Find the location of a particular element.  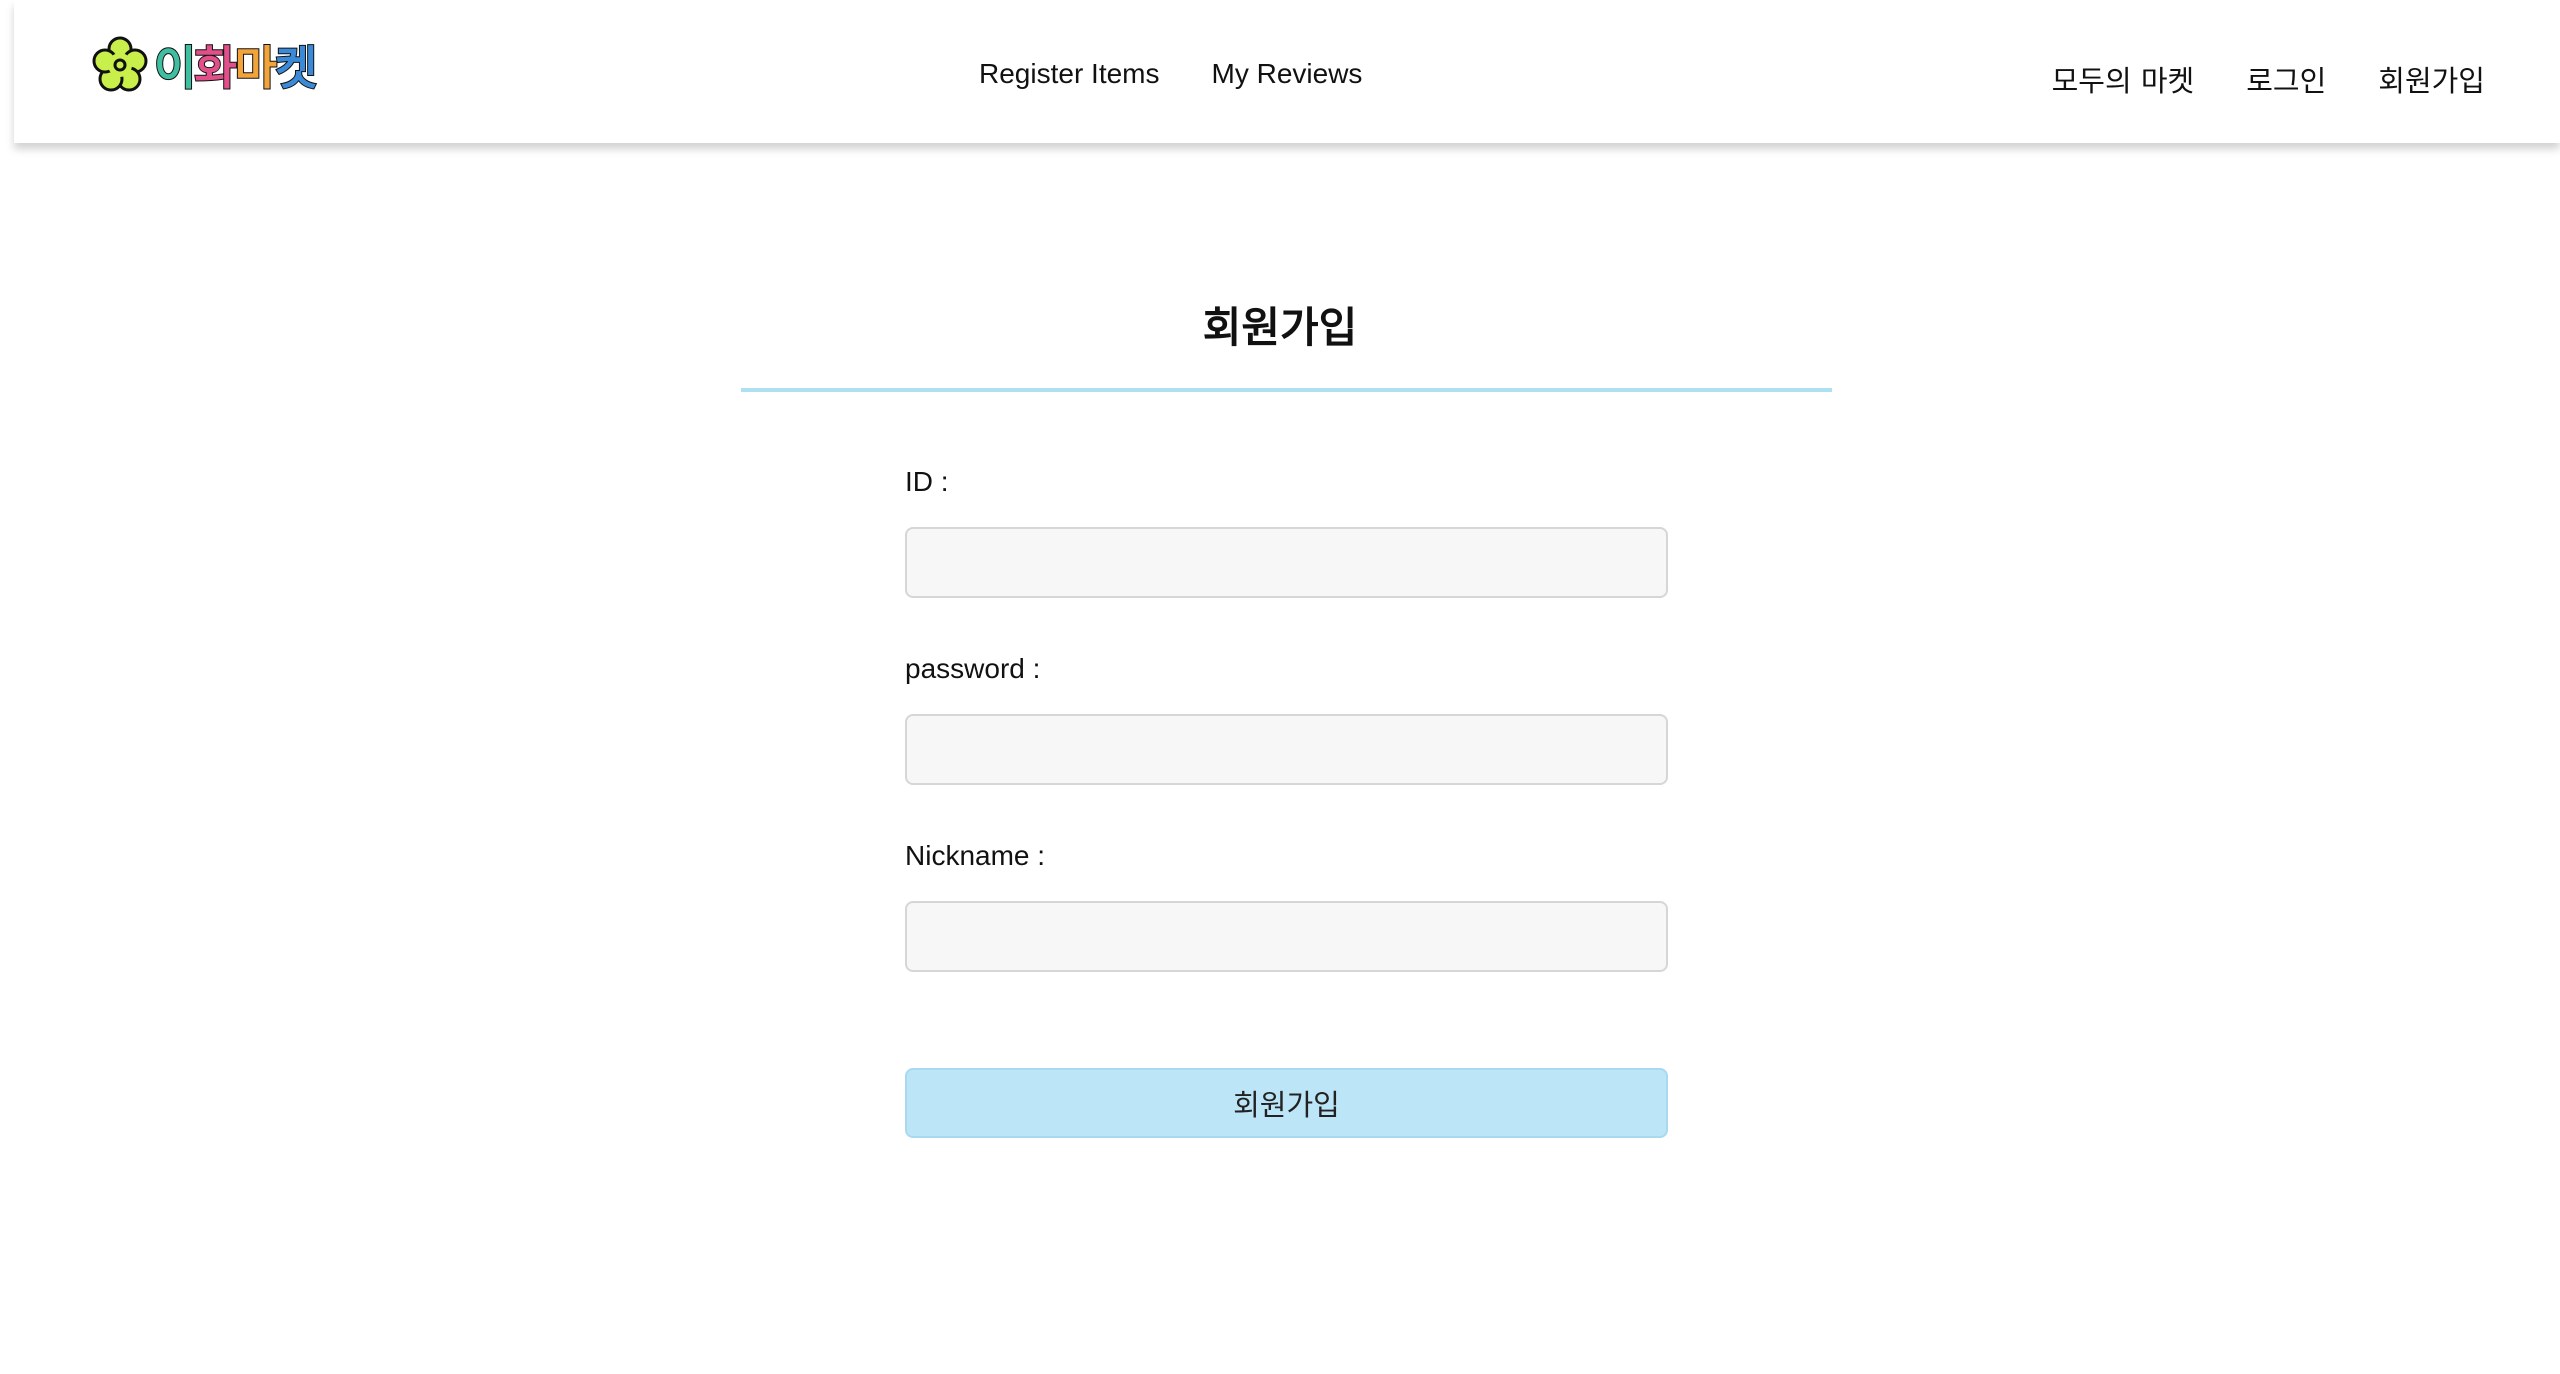

id-input is located at coordinates (1286, 562).